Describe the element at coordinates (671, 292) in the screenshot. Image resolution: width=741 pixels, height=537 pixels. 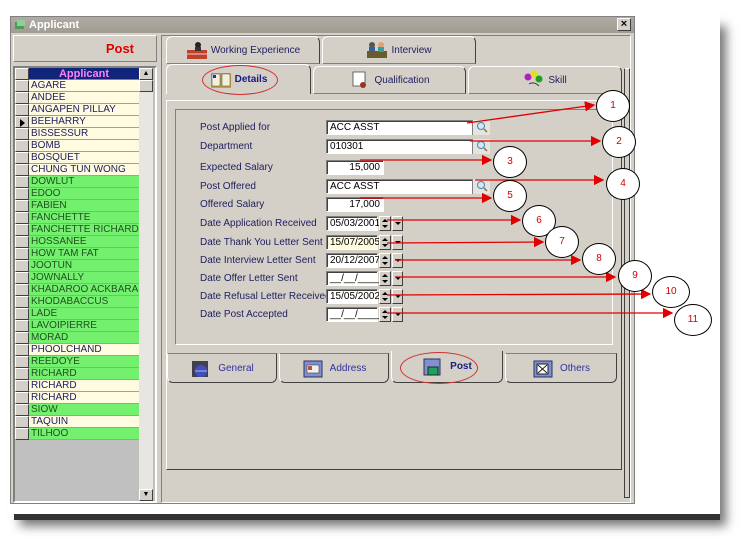
I see `callout-10: 10` at that location.